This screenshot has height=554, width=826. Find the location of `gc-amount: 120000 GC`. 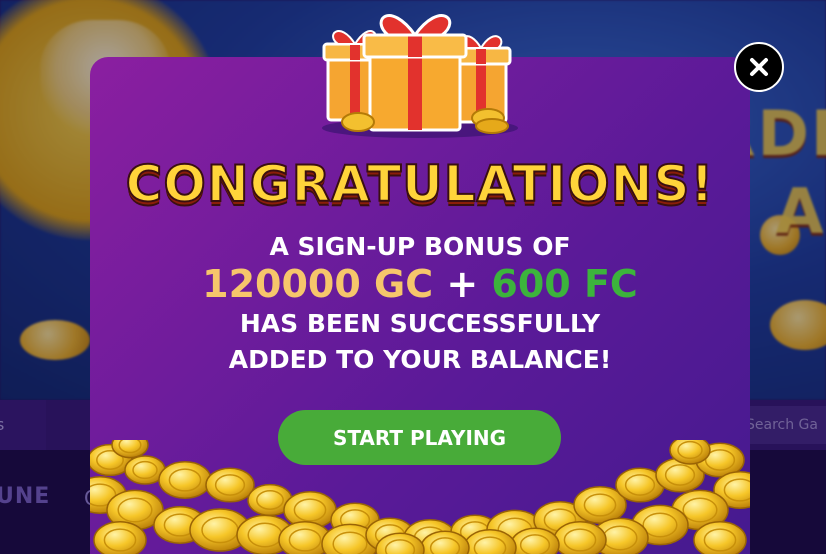

gc-amount: 120000 GC is located at coordinates (318, 284).